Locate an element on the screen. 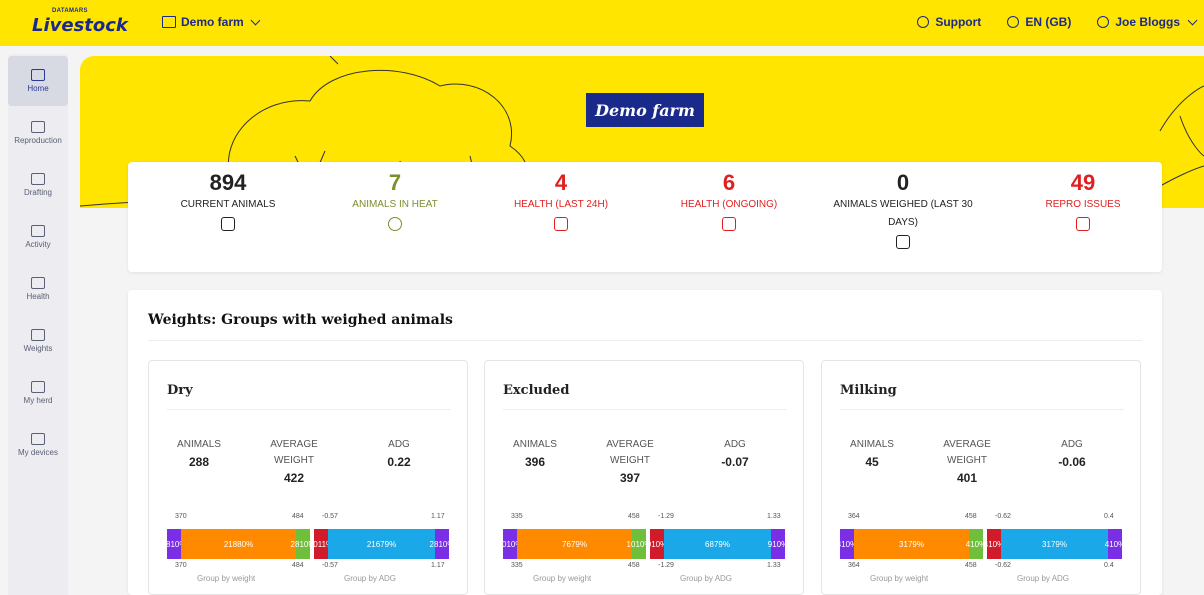  stat-health-last-24h: 4 HEALTH (LAST 24H) is located at coordinates (561, 200).